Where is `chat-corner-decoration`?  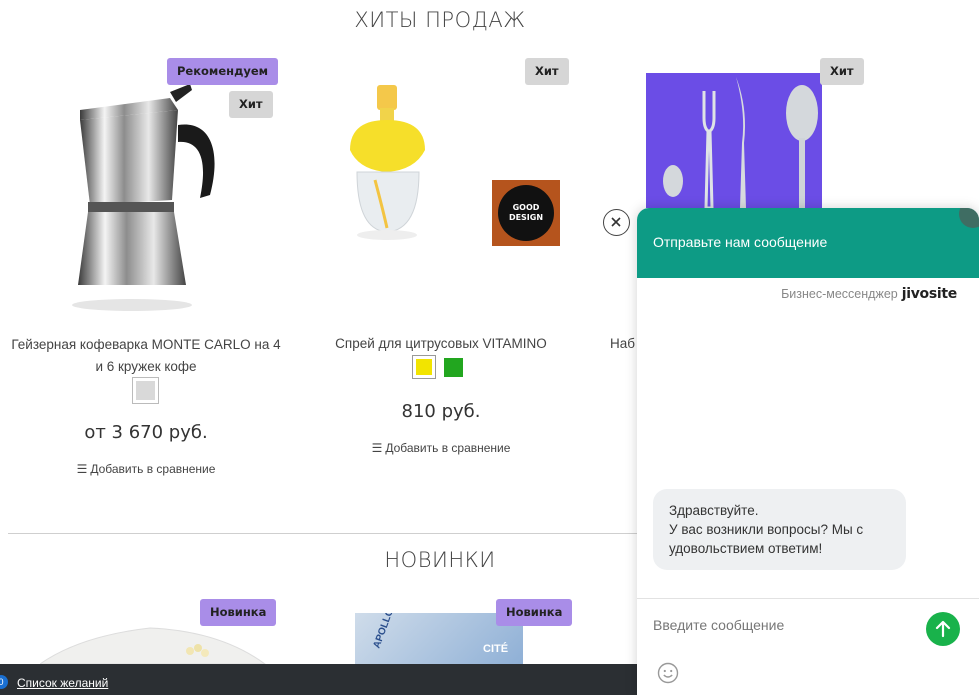 chat-corner-decoration is located at coordinates (969, 218).